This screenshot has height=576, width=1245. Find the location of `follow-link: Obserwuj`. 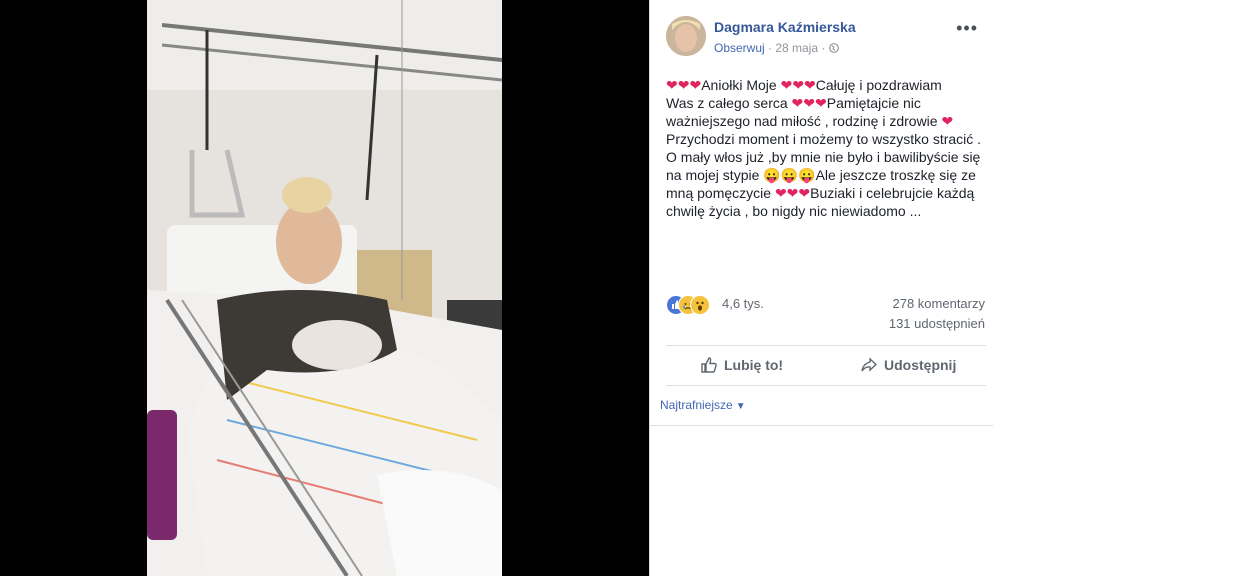

follow-link: Obserwuj is located at coordinates (739, 48).